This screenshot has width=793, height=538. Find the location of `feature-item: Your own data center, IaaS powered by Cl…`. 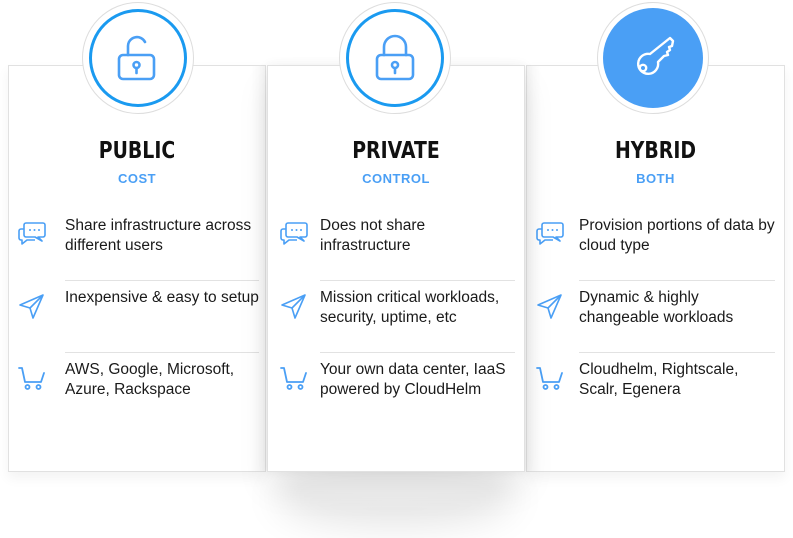

feature-item: Your own data center, IaaS powered by Cl… is located at coordinates (396, 389).